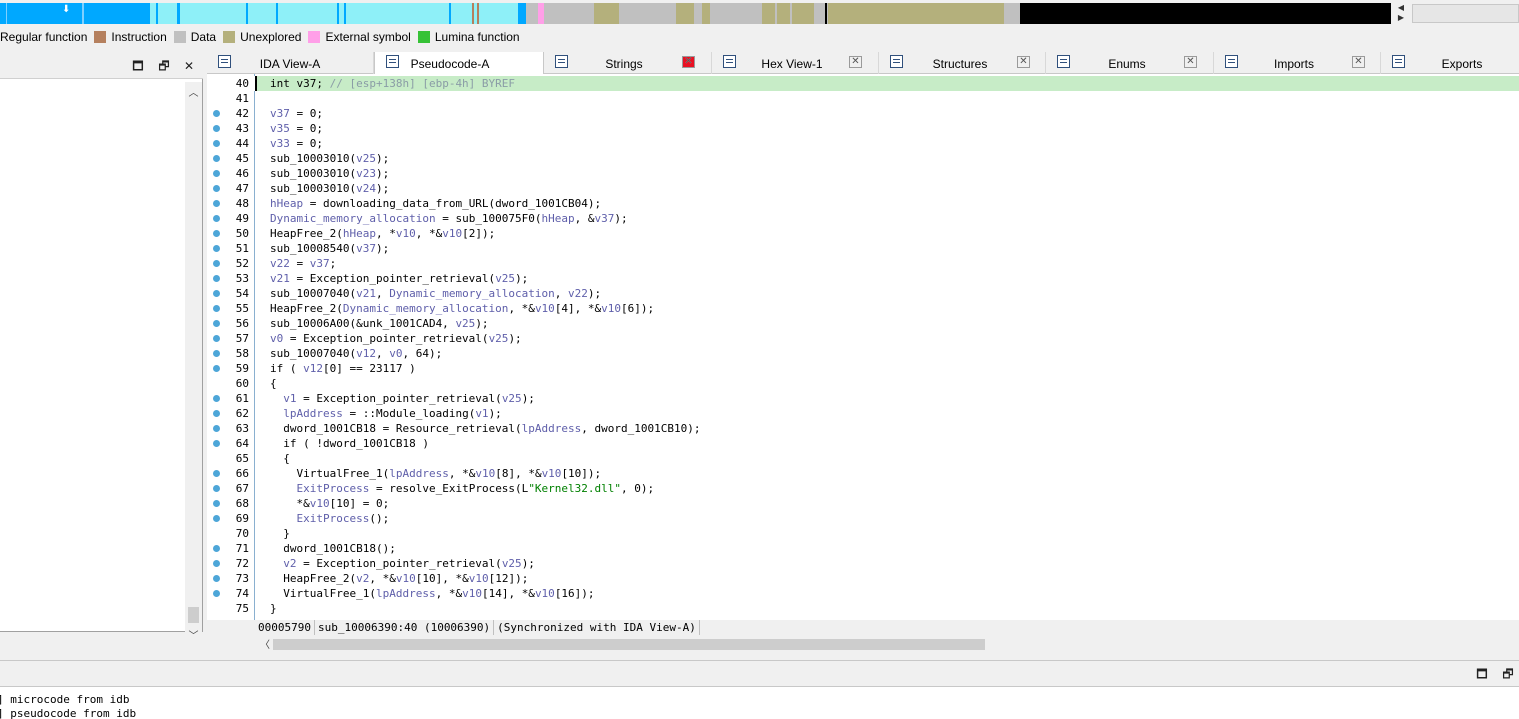  What do you see at coordinates (399, 578) in the screenshot?
I see `code-text: HeapFree_2(v2, *&v10[10], *&v10[12]);` at bounding box center [399, 578].